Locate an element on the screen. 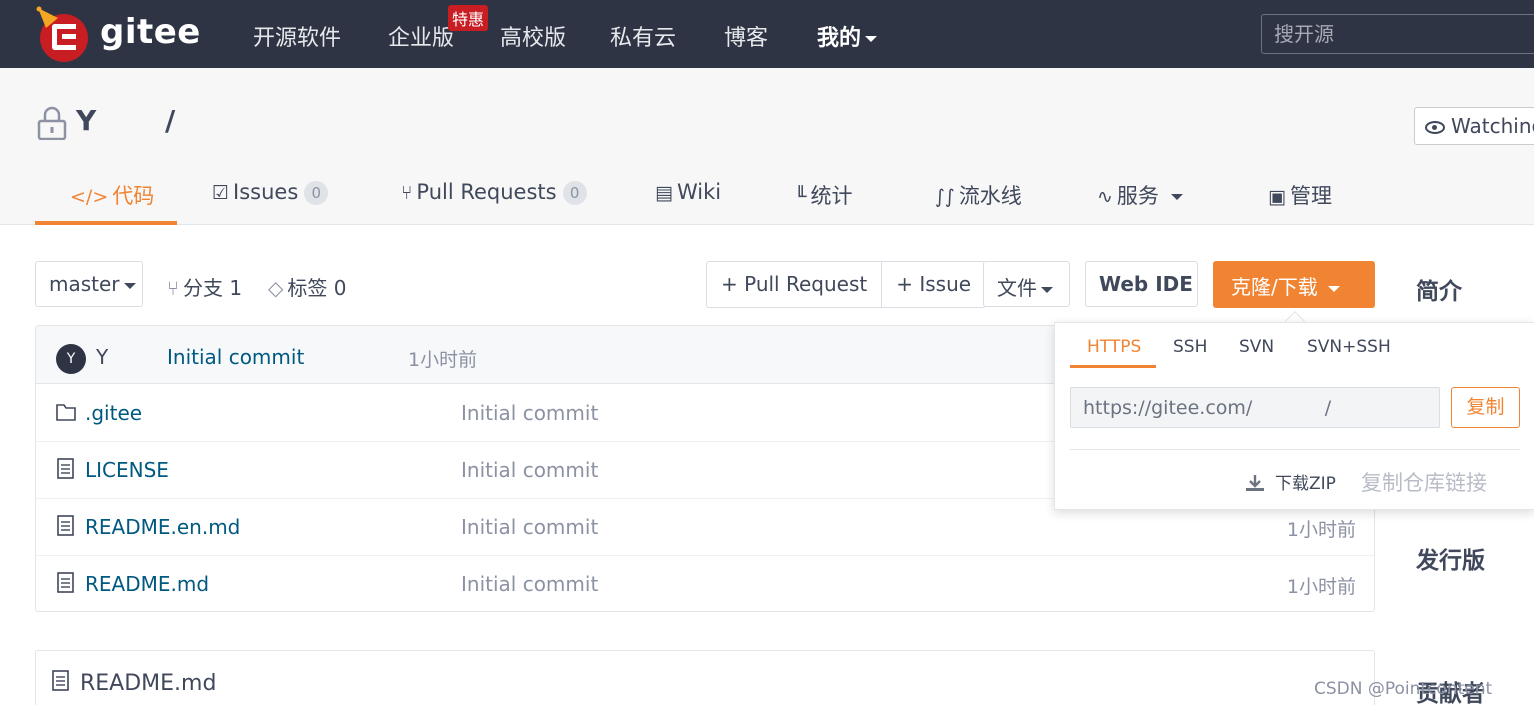 This screenshot has width=1534, height=705. pulse-icon: ∿ is located at coordinates (1105, 197).